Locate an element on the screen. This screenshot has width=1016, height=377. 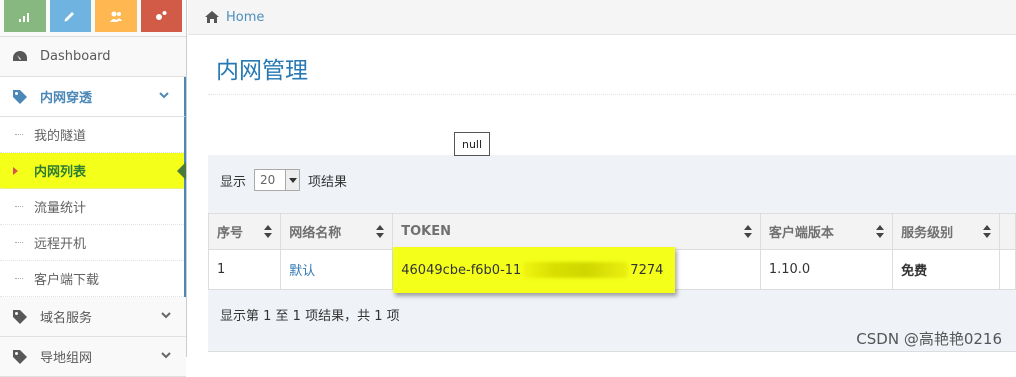
col-header-level: 服务级别 is located at coordinates (946, 231).